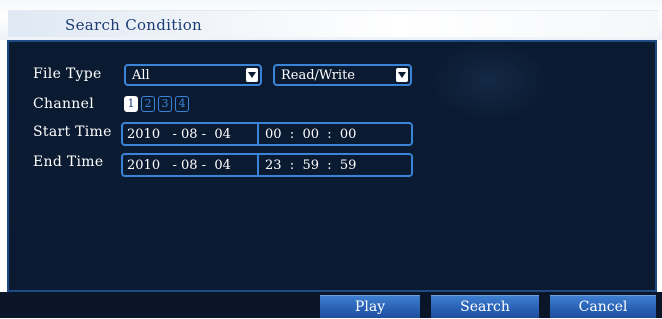  What do you see at coordinates (310, 165) in the screenshot?
I see `end-time-input: 23 : 59 : 59` at bounding box center [310, 165].